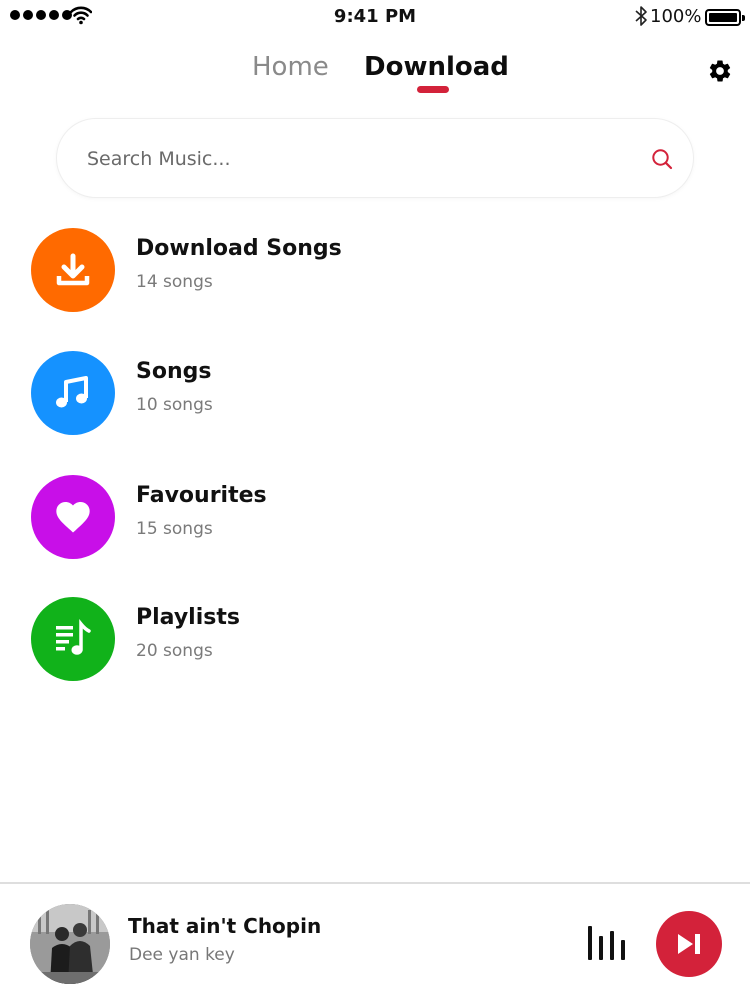 The height and width of the screenshot is (1000, 750). What do you see at coordinates (375, 525) in the screenshot?
I see `list-item-favourites: Favourites 15 songs` at bounding box center [375, 525].